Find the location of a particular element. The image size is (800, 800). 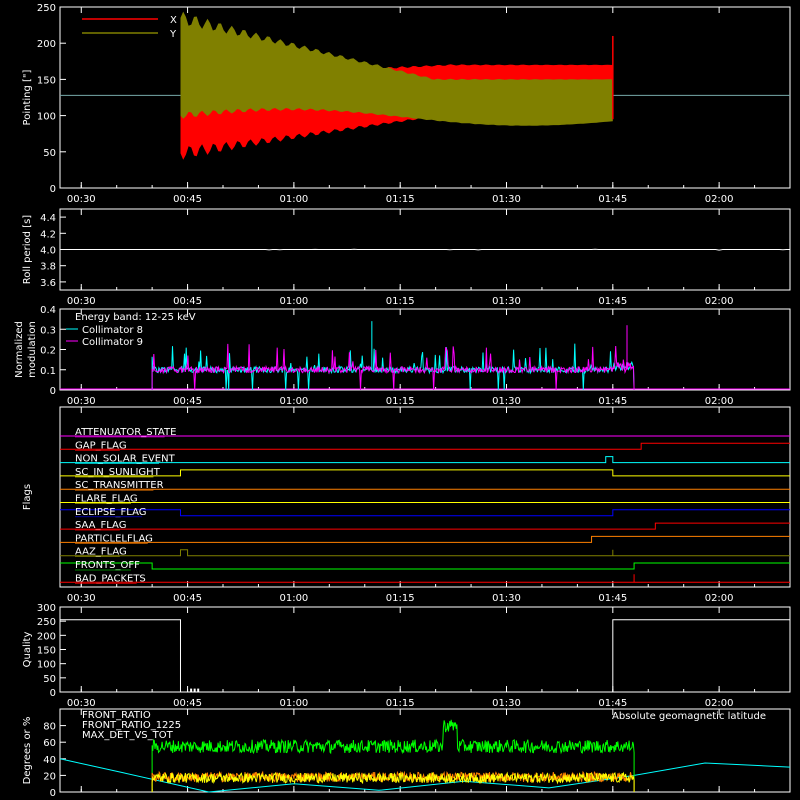

roll-xtick-label: 01:45 is located at coordinates (612, 301).